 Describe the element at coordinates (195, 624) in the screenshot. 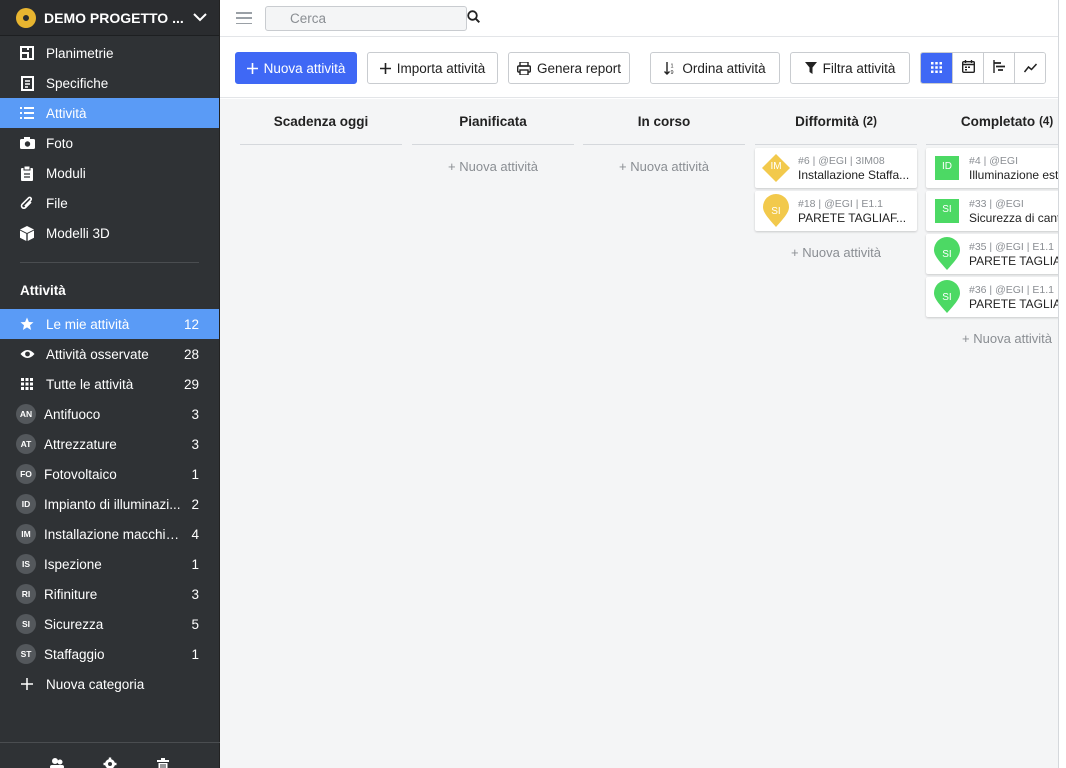

I see `count-label: 5` at that location.